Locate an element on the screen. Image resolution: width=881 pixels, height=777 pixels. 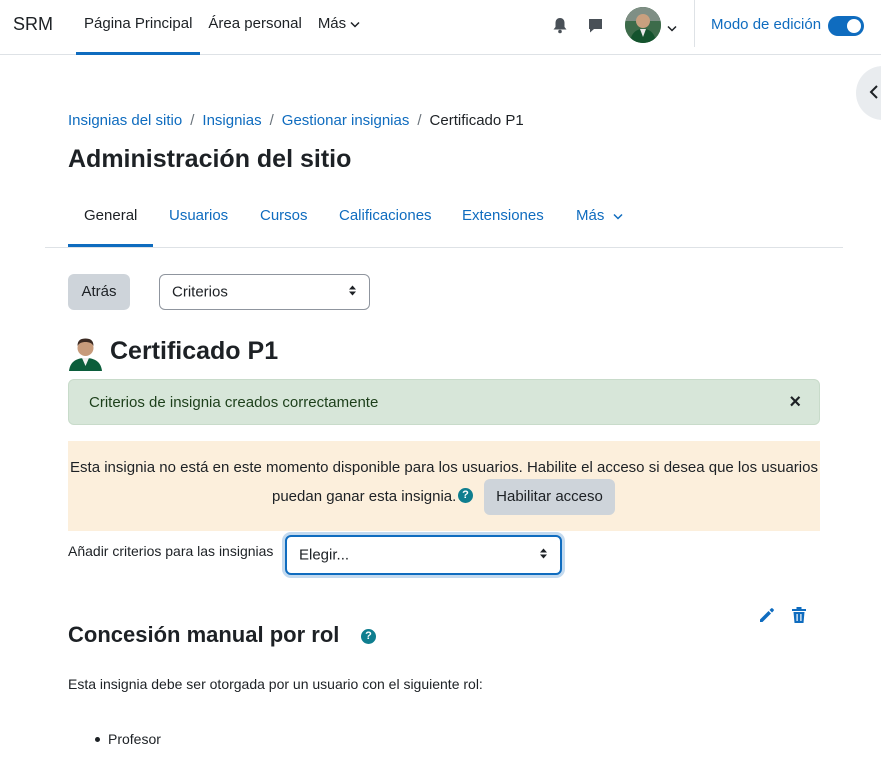
nav-item-dashboard: Área personal is located at coordinates (254, 27).